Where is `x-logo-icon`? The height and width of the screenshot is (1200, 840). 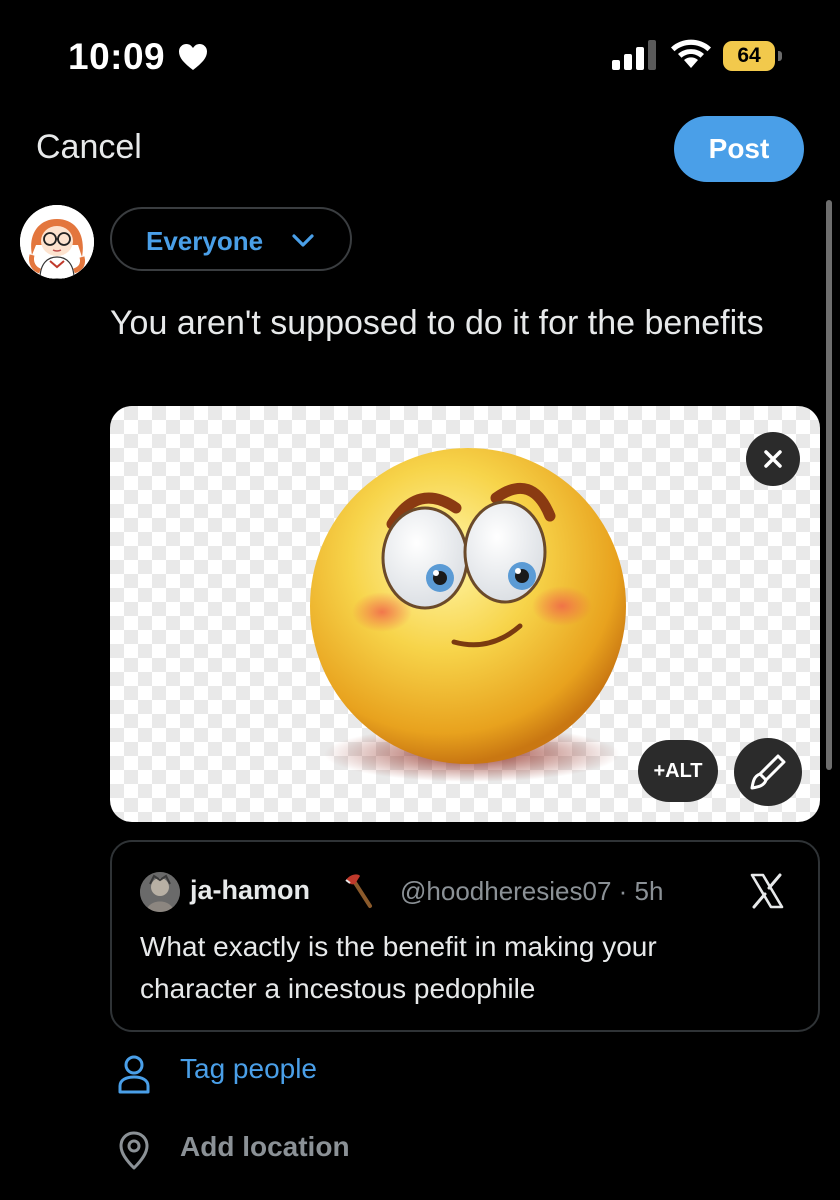
x-logo-icon is located at coordinates (767, 891).